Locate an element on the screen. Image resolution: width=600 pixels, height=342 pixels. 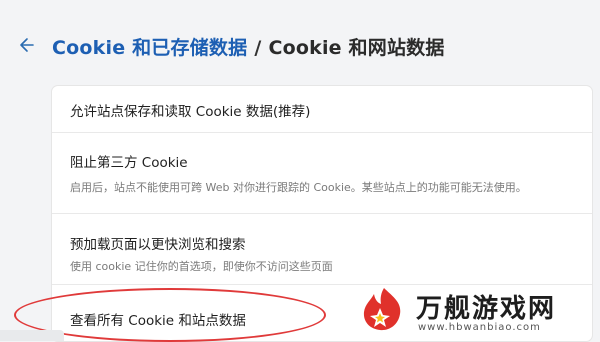
arrow-left-icon is located at coordinates (29, 45).